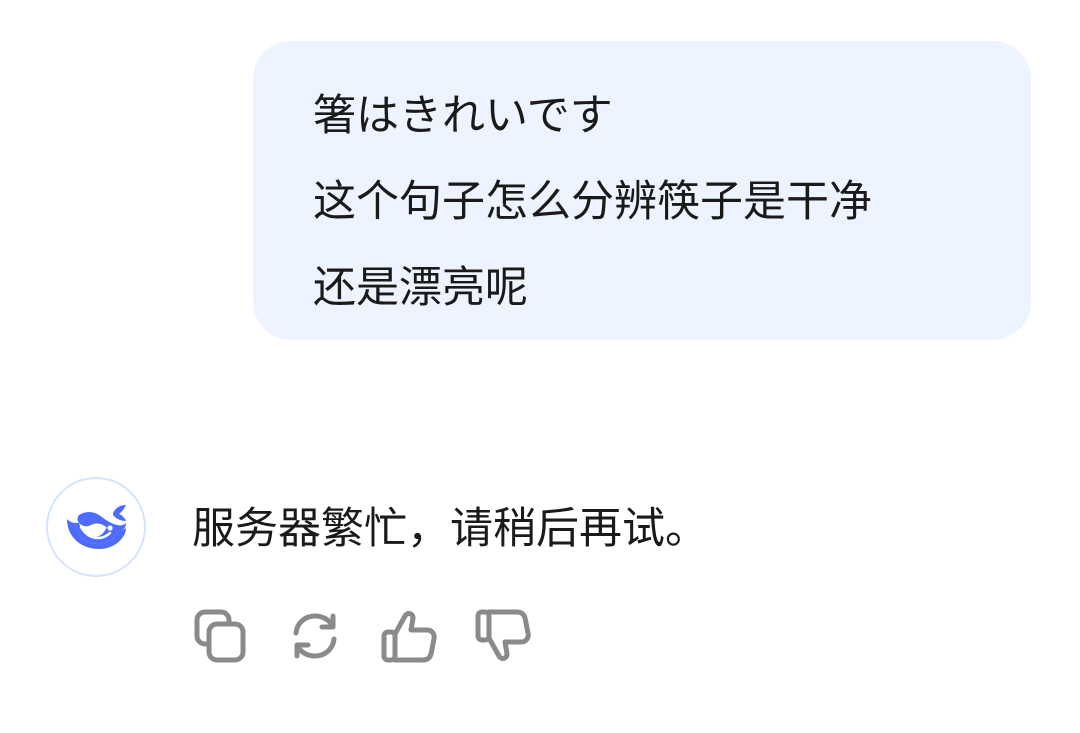  Describe the element at coordinates (592, 202) in the screenshot. I see `user-message-line: 这个句子怎么分辨筷子是干净` at that location.